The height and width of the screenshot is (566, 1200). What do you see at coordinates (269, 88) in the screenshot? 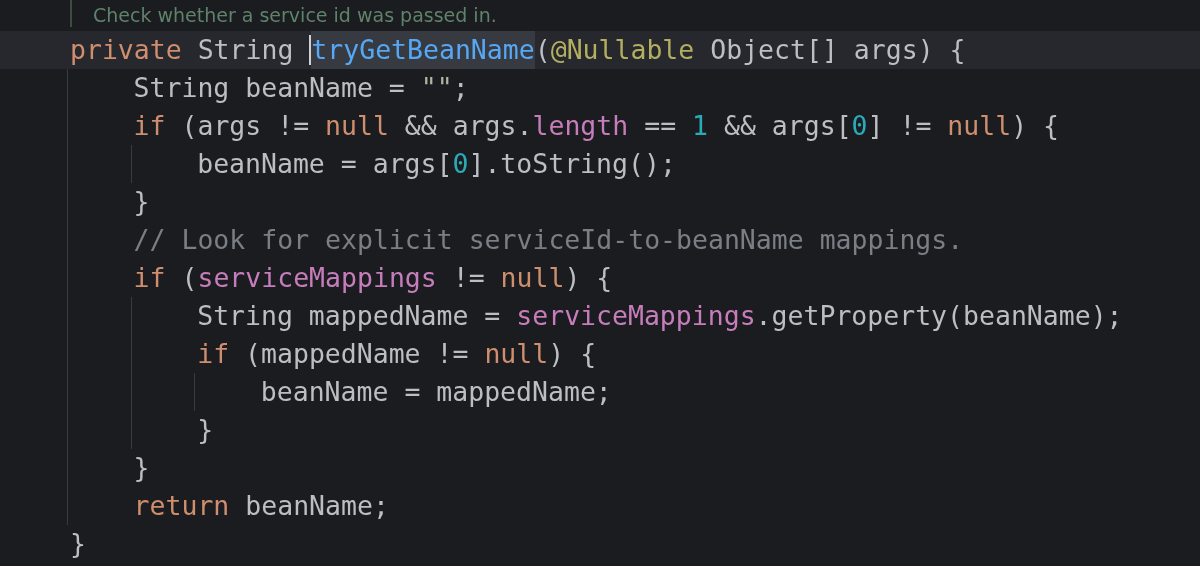
I see `code-text: String beanName =` at bounding box center [269, 88].